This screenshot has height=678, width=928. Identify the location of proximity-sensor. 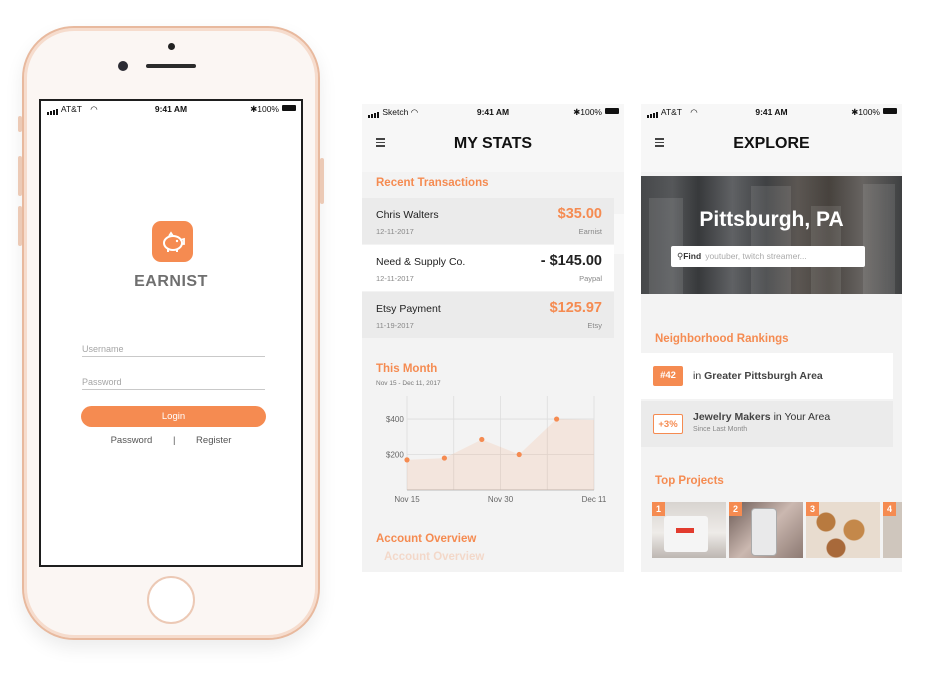
(123, 66).